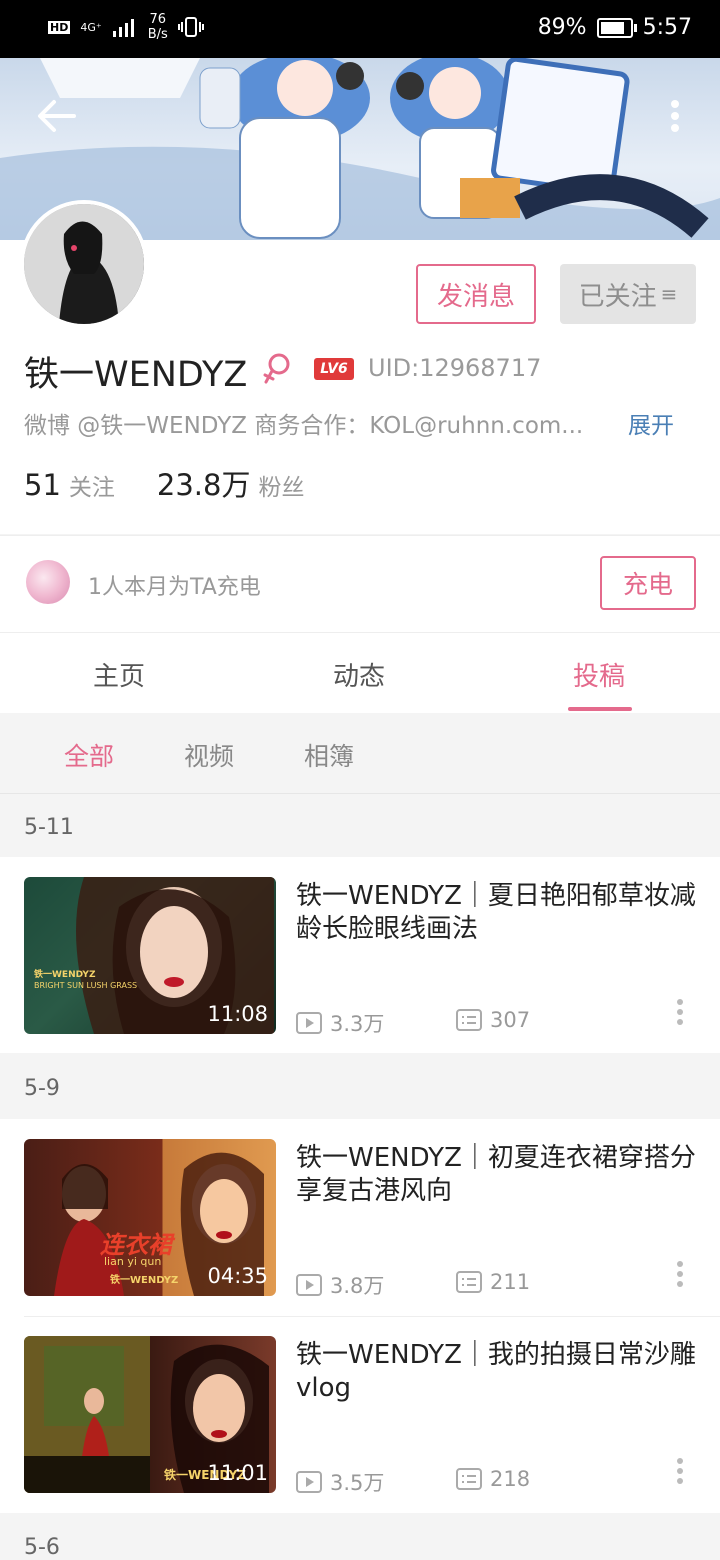 Image resolution: width=720 pixels, height=1560 pixels. Describe the element at coordinates (49, 827) in the screenshot. I see `date-header: 5-11` at that location.